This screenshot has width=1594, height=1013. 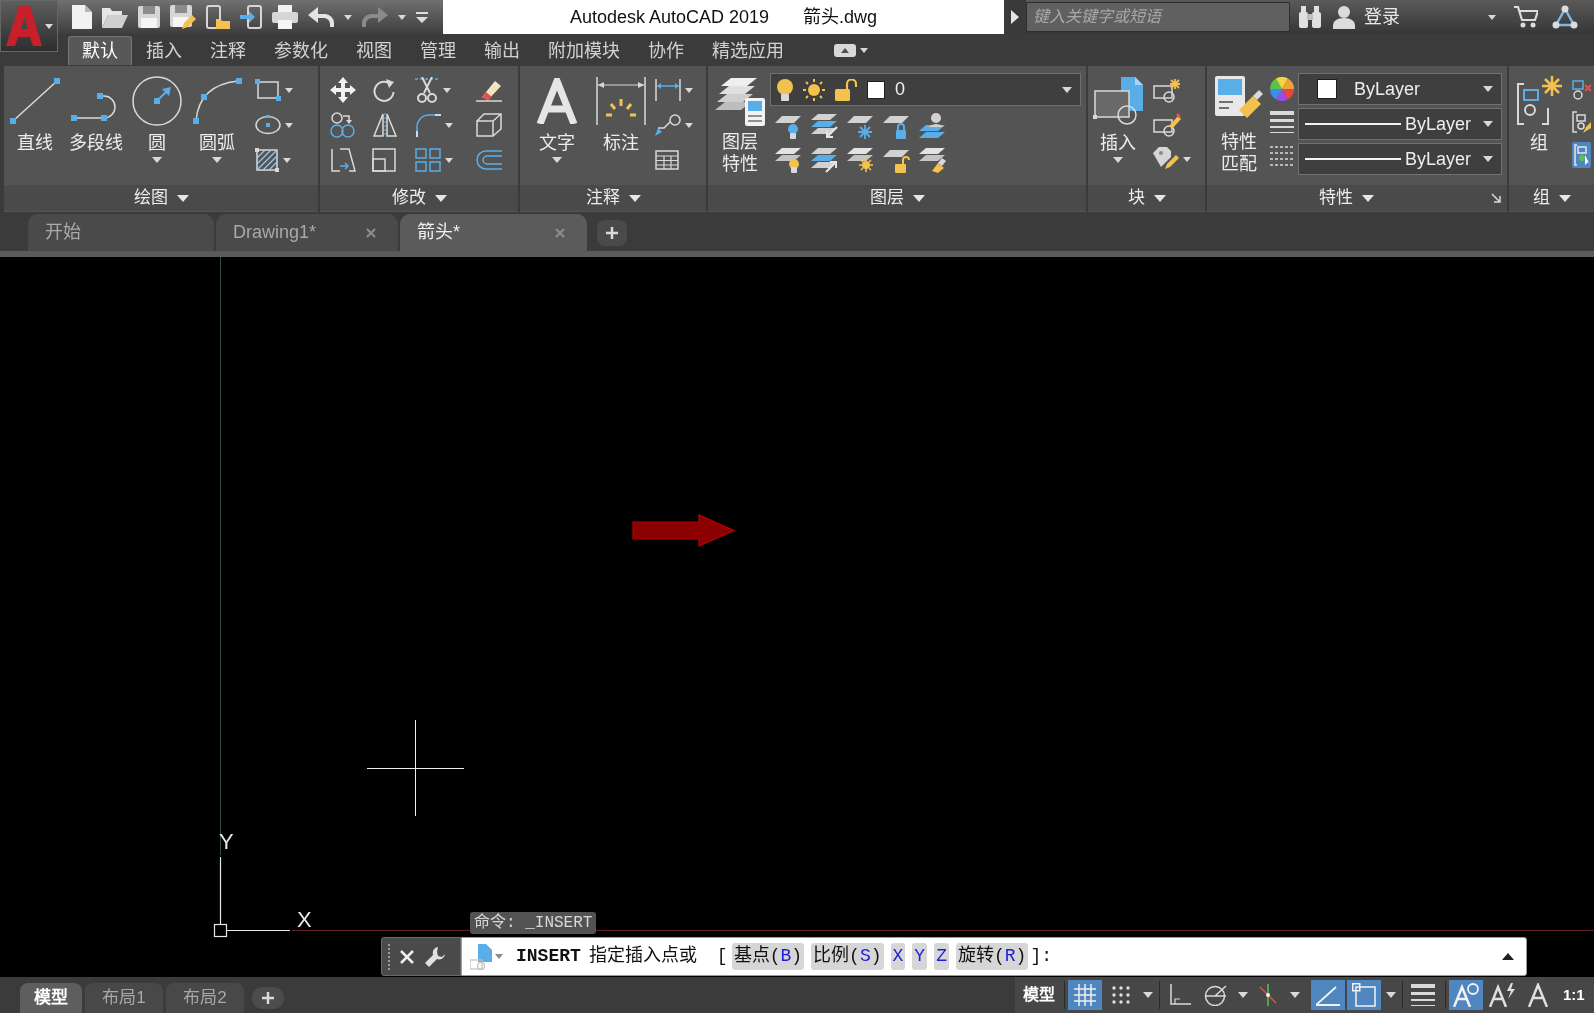 I want to click on panel-title-button: 注释, so click(x=613, y=198).